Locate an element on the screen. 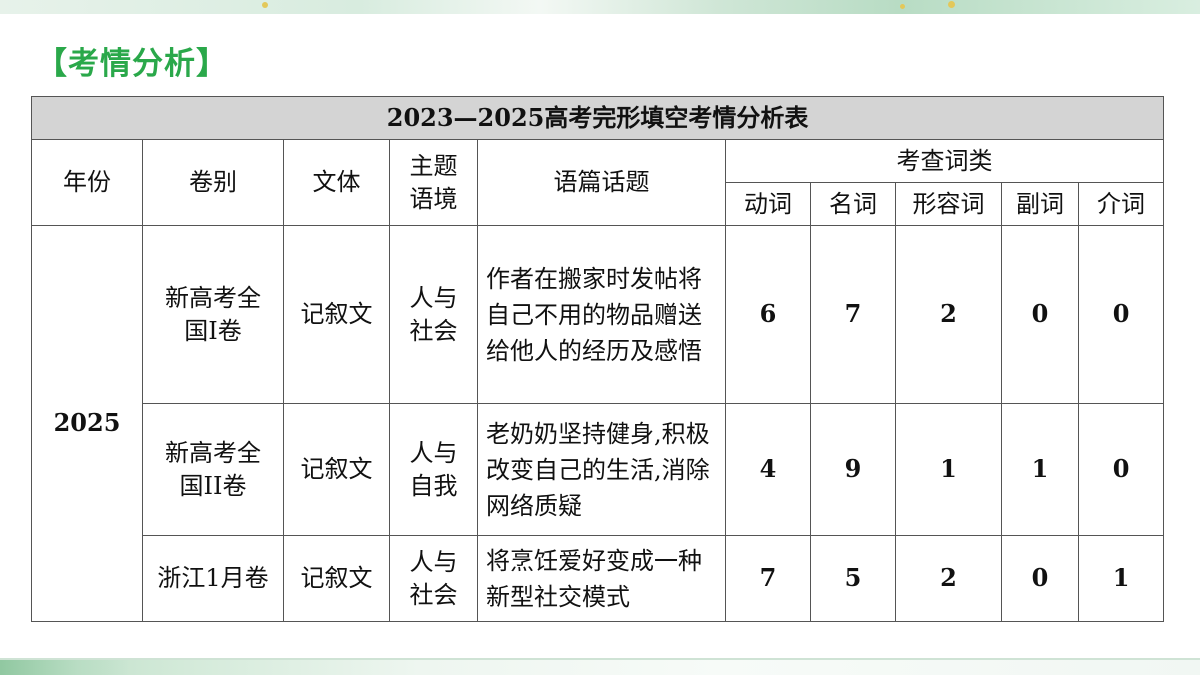 The height and width of the screenshot is (675, 1200). topic-cell: 老奶奶坚持健身,积极改变自己的生活,消除网络质疑 is located at coordinates (601, 469).